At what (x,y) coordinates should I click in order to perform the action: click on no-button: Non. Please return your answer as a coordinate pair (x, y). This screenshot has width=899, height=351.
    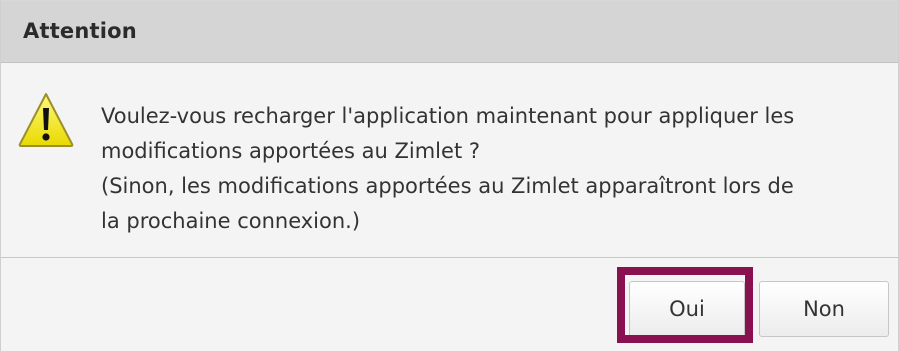
    Looking at the image, I should click on (824, 309).